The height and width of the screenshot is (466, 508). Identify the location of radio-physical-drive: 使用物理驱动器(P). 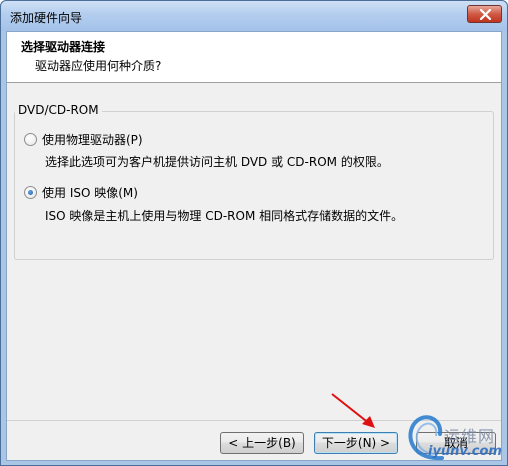
(83, 139).